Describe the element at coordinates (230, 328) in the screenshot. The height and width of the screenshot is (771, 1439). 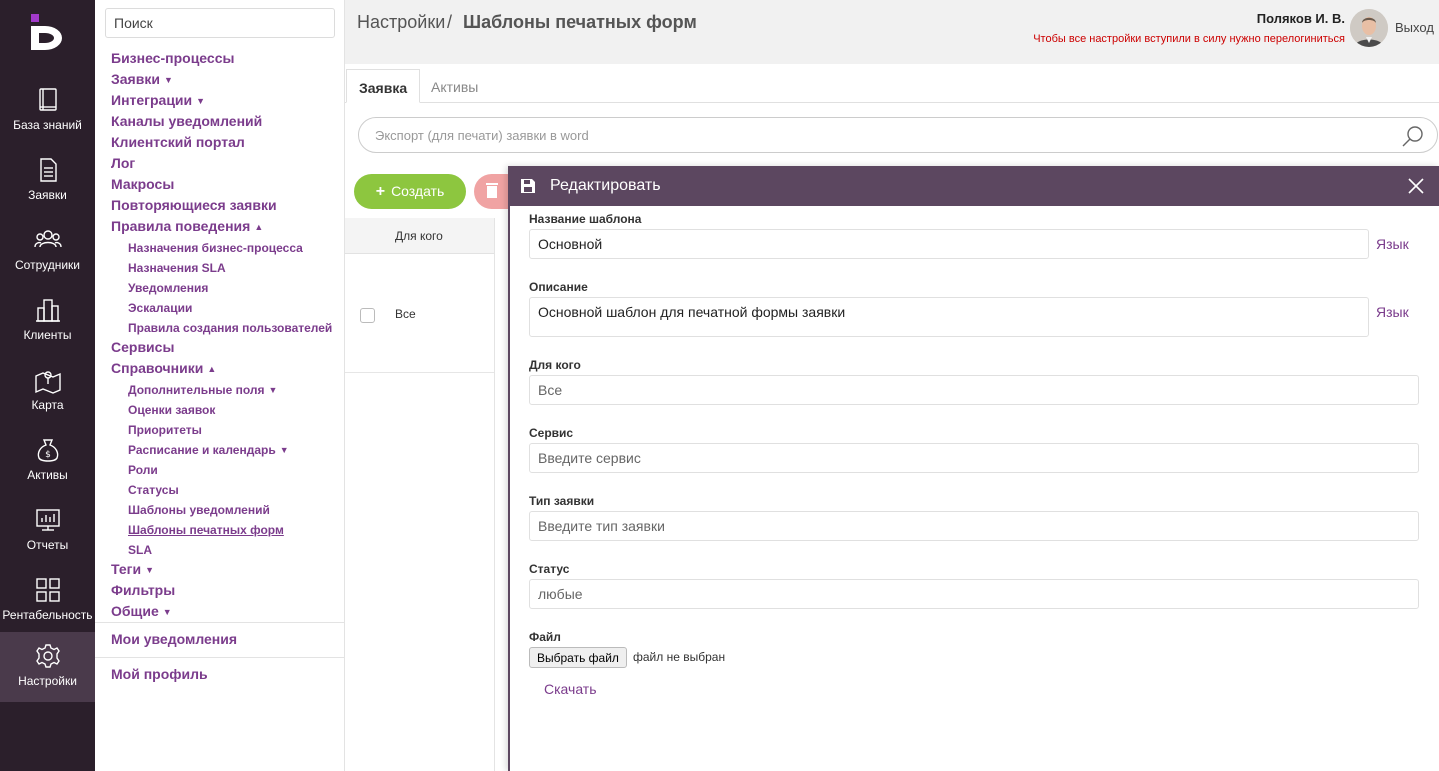
I see `menu-subitem-user-creation-rules: Правила создания пользователей` at that location.